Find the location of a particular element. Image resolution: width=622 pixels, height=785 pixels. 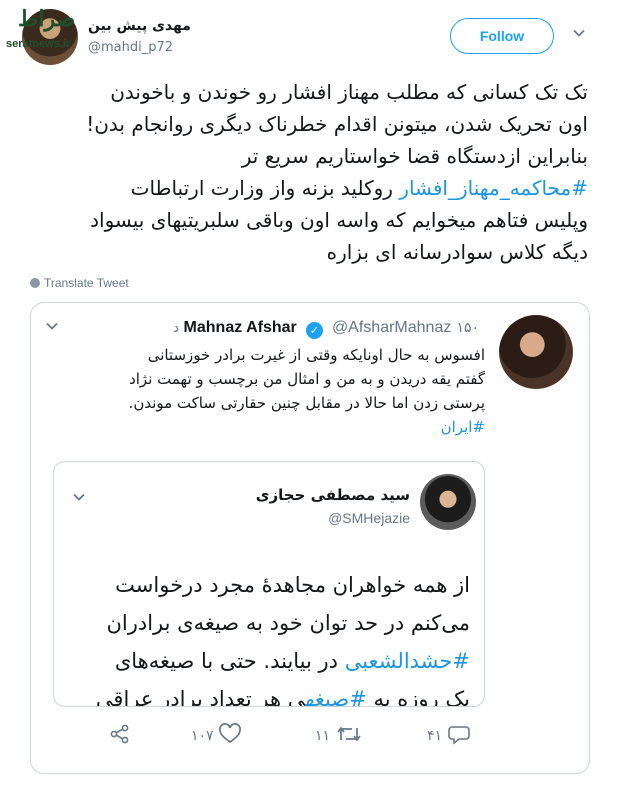

watermark-site: seratnews.ir is located at coordinates (38, 44).